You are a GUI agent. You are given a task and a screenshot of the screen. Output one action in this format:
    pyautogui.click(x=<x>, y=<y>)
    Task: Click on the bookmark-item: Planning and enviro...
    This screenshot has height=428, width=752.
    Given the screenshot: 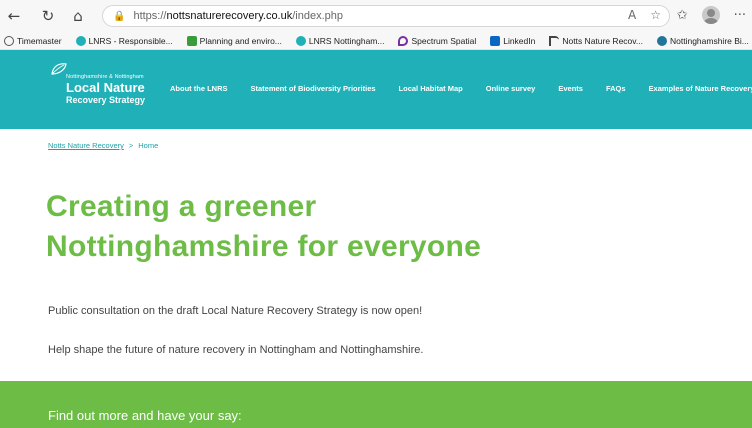 What is the action you would take?
    pyautogui.click(x=234, y=40)
    